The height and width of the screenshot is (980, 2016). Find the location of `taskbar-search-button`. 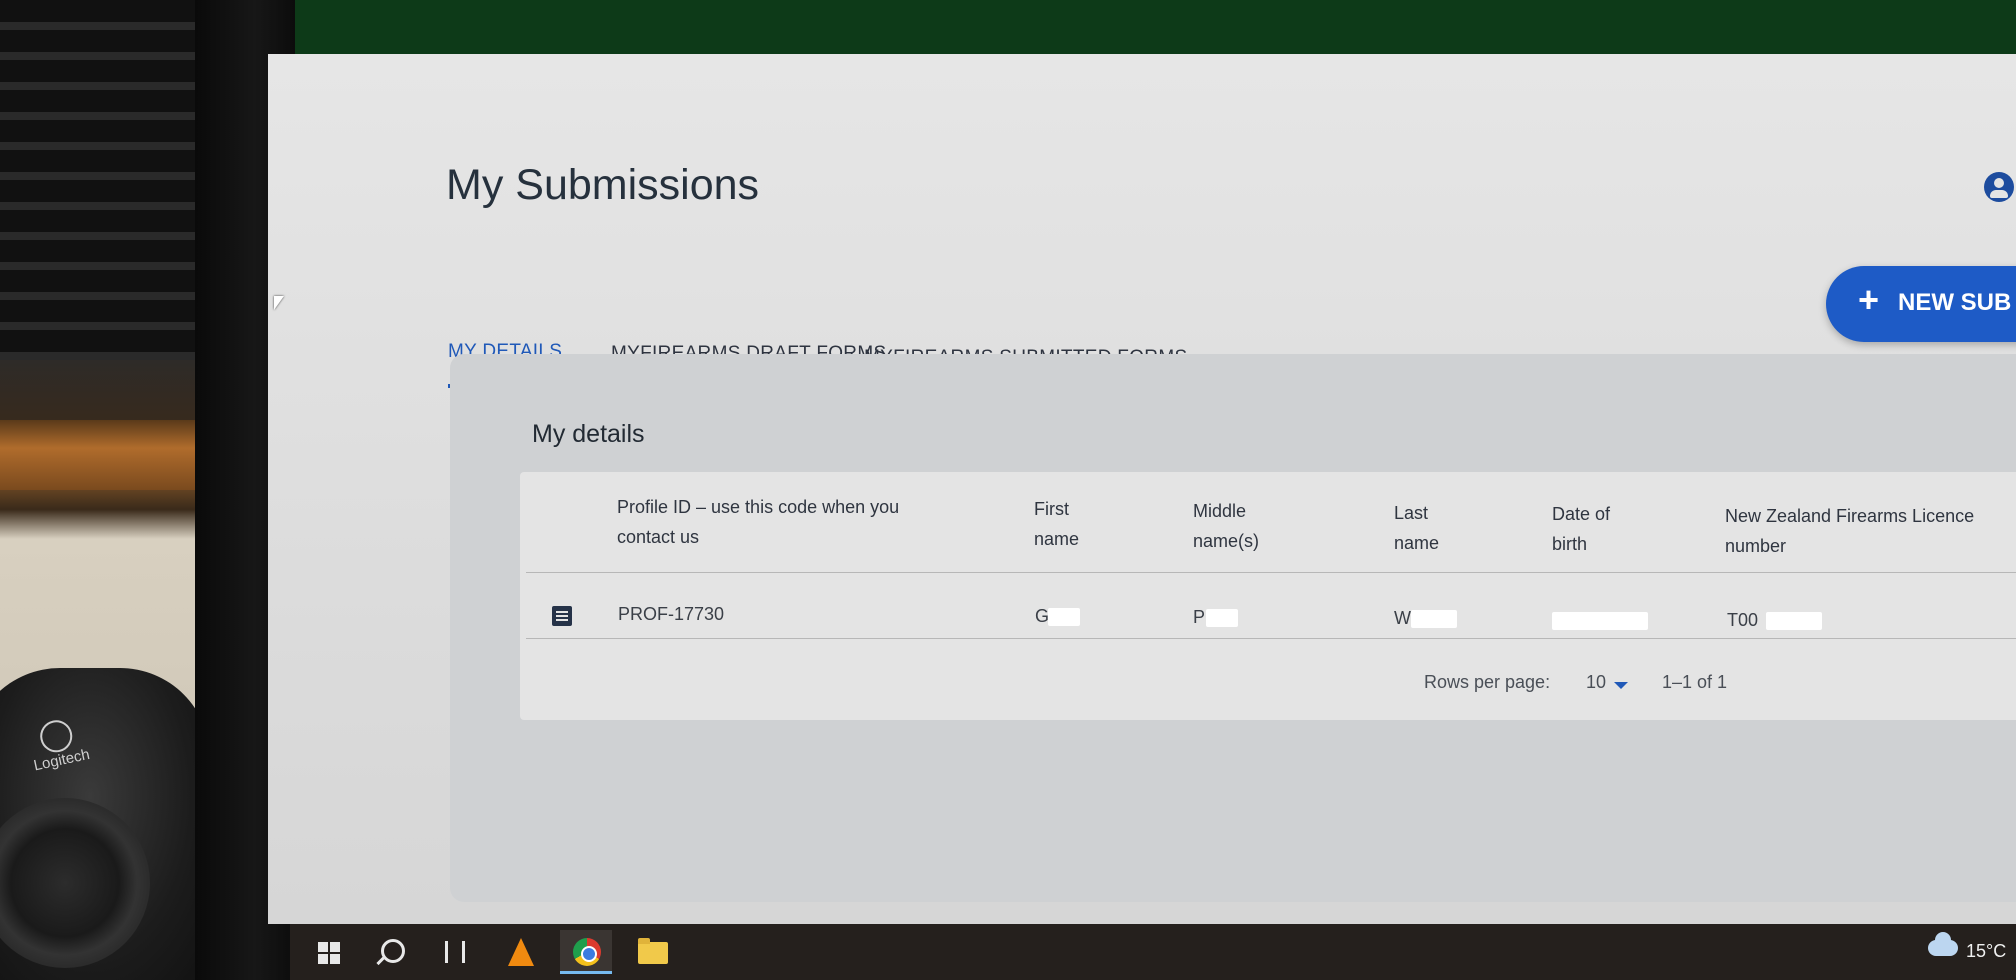

taskbar-search-button is located at coordinates (392, 952).